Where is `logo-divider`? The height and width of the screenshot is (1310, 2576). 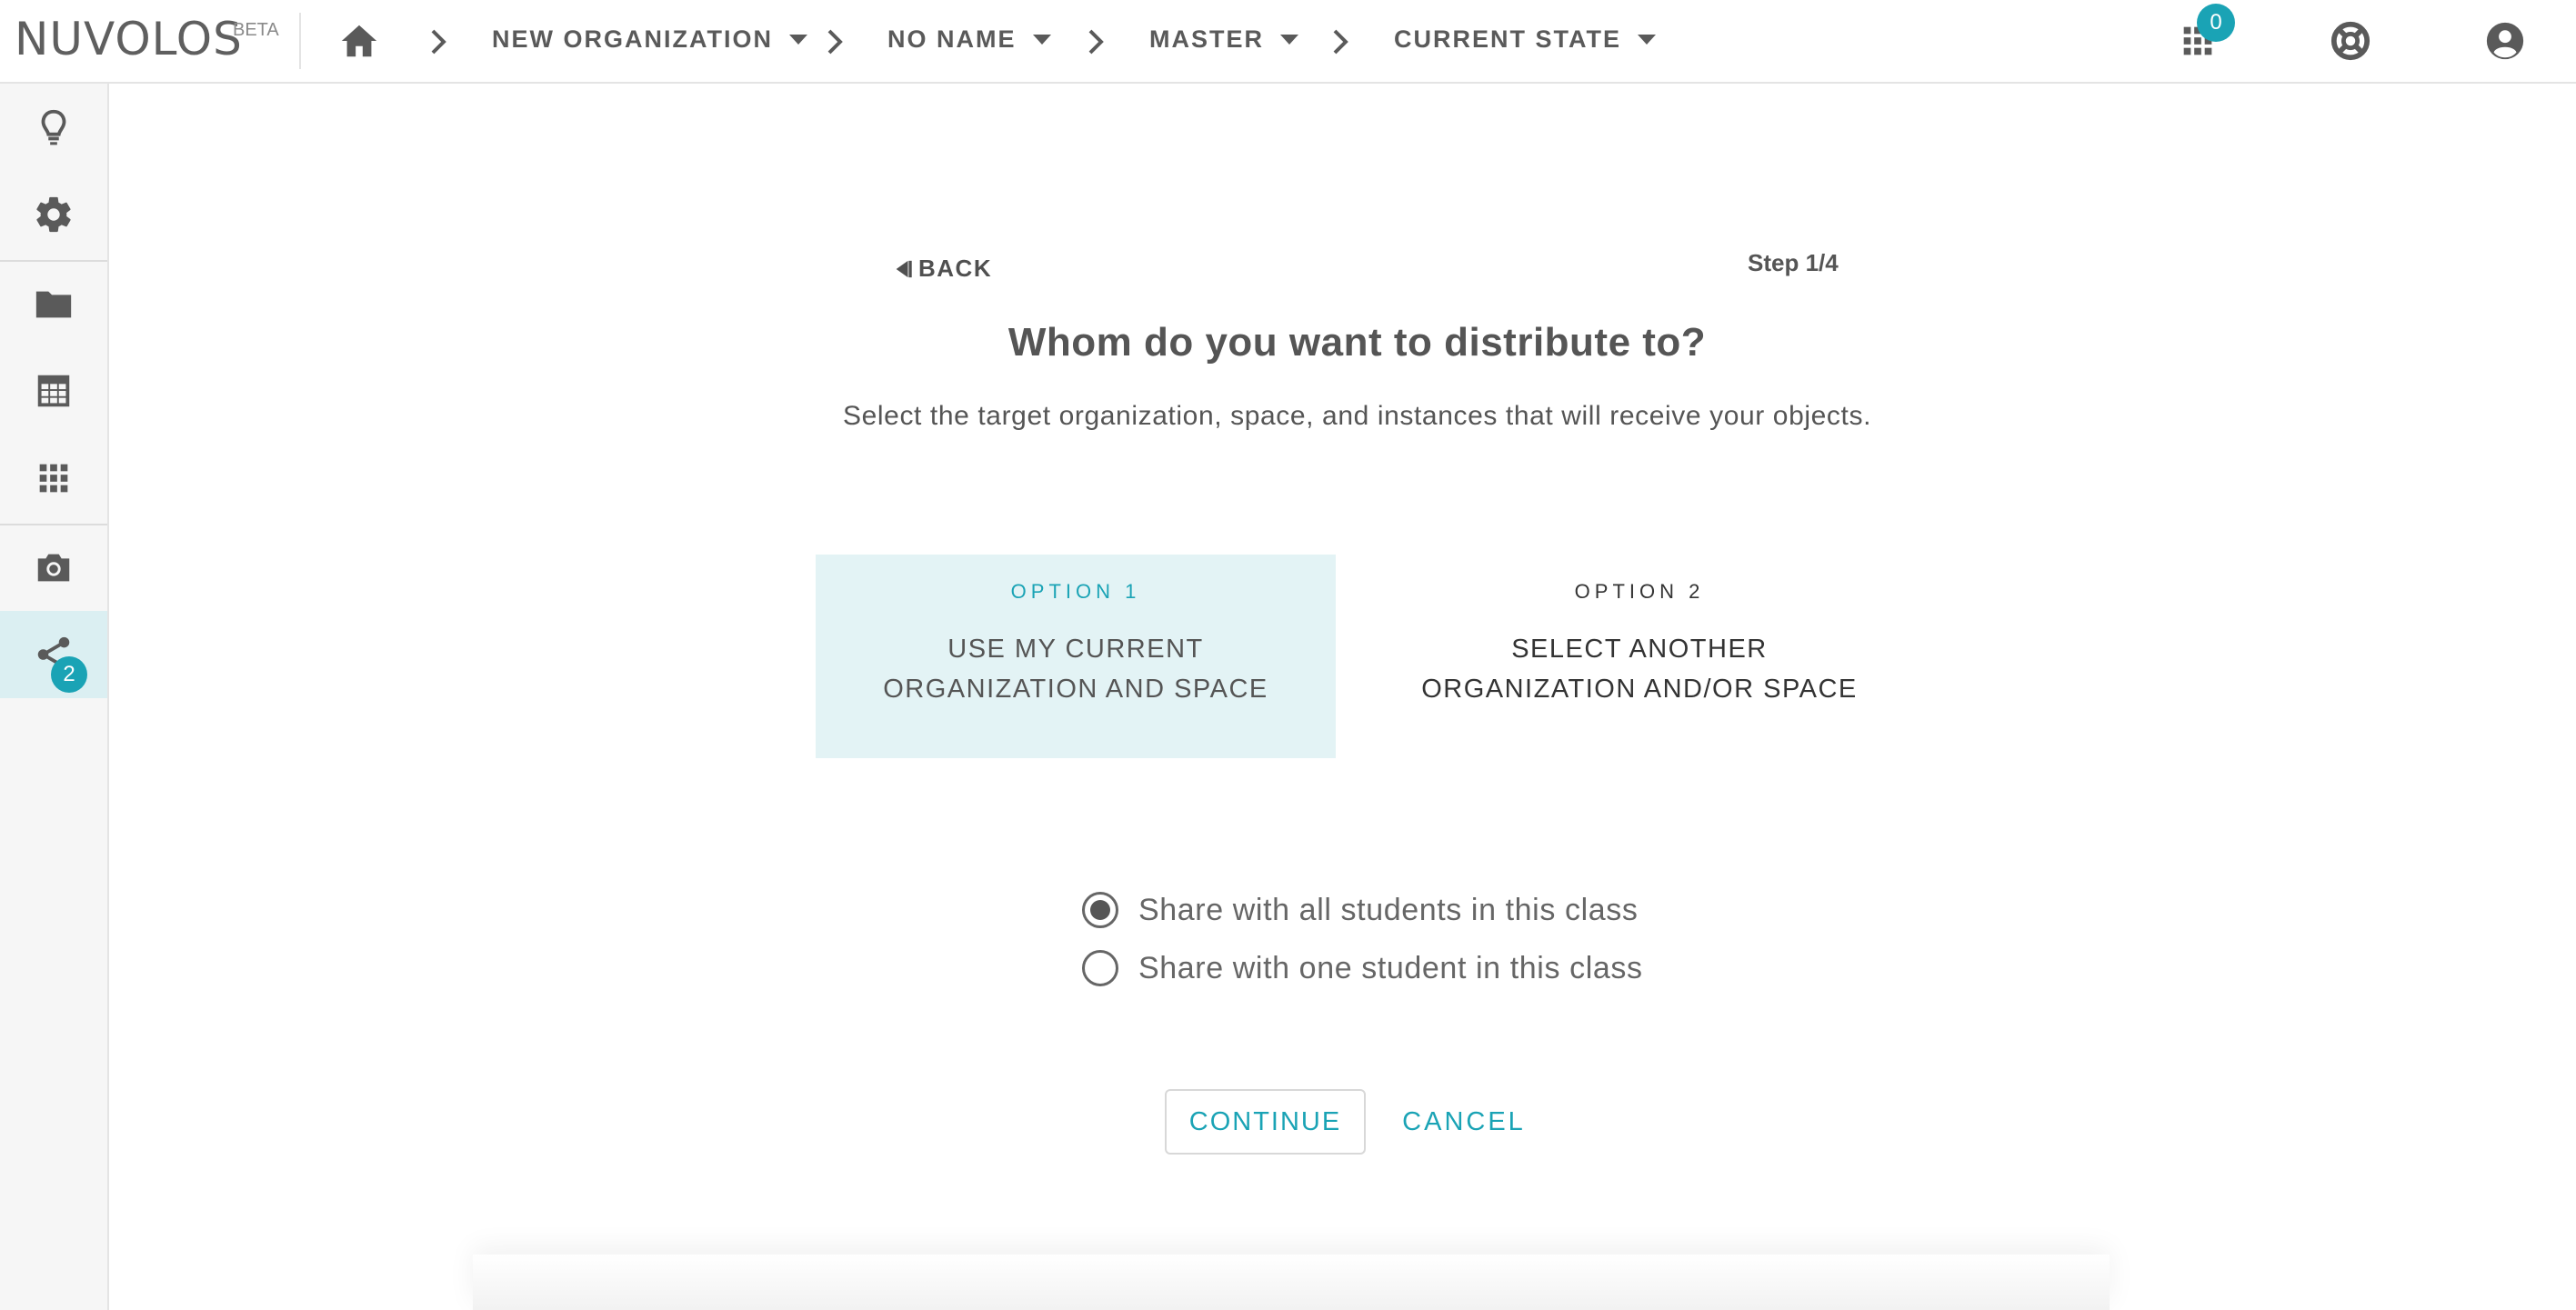 logo-divider is located at coordinates (300, 41).